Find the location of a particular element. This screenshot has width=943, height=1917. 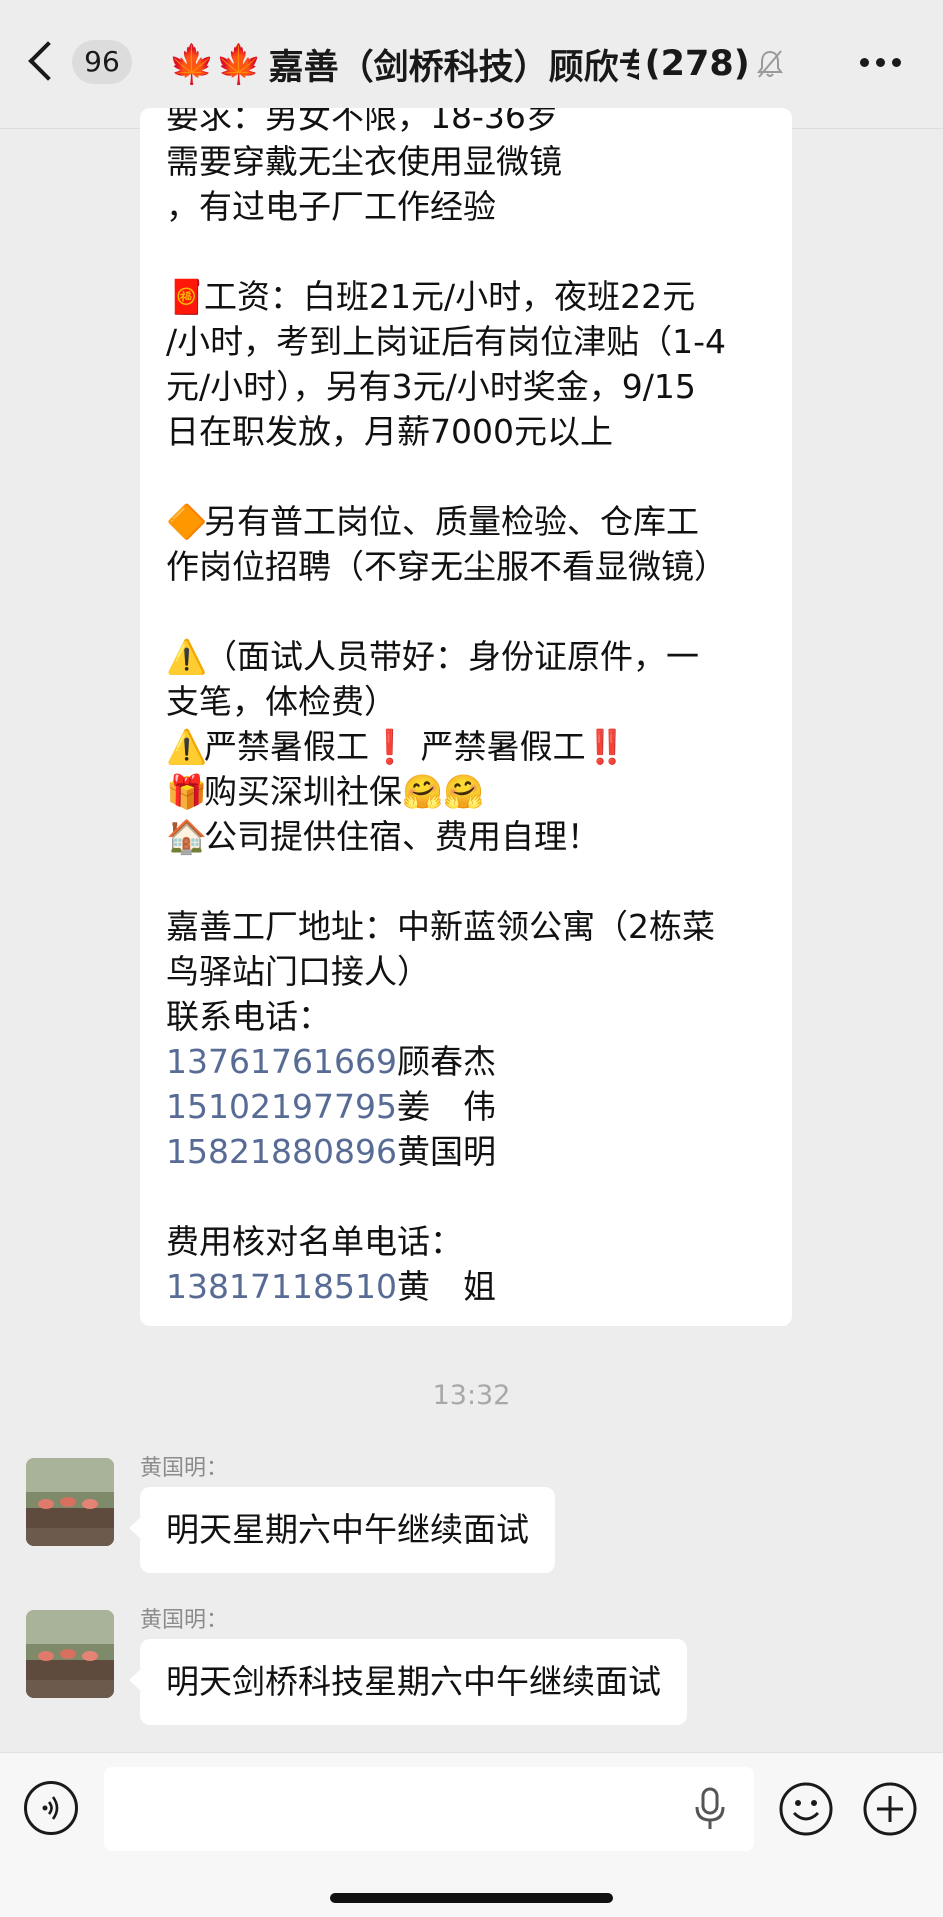

phone-link: 13761761669 is located at coordinates (281, 1061).